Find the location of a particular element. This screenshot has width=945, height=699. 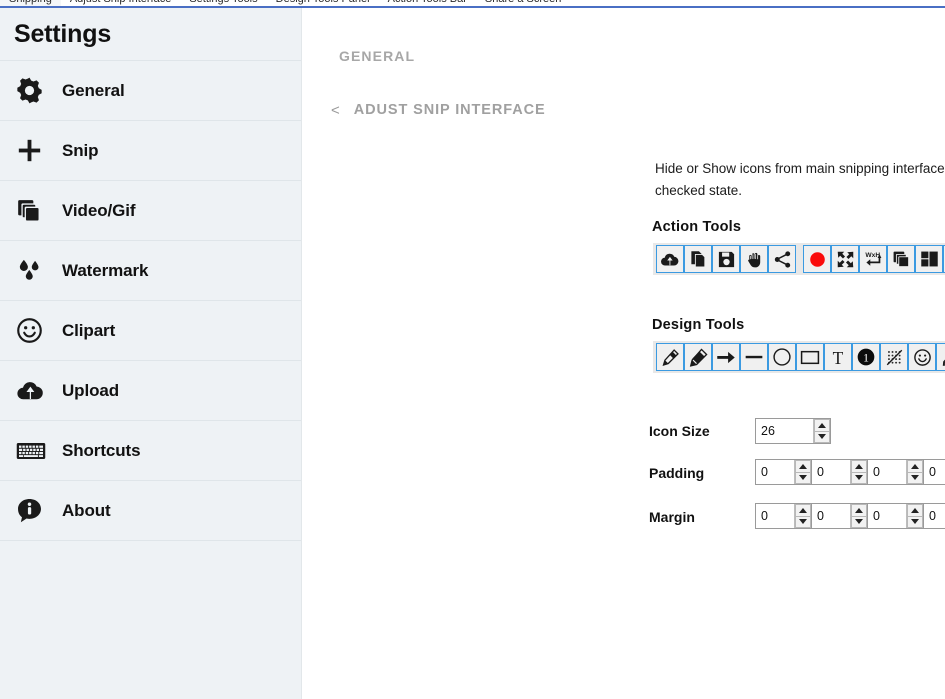

tool-step-number: 1 is located at coordinates (866, 357).